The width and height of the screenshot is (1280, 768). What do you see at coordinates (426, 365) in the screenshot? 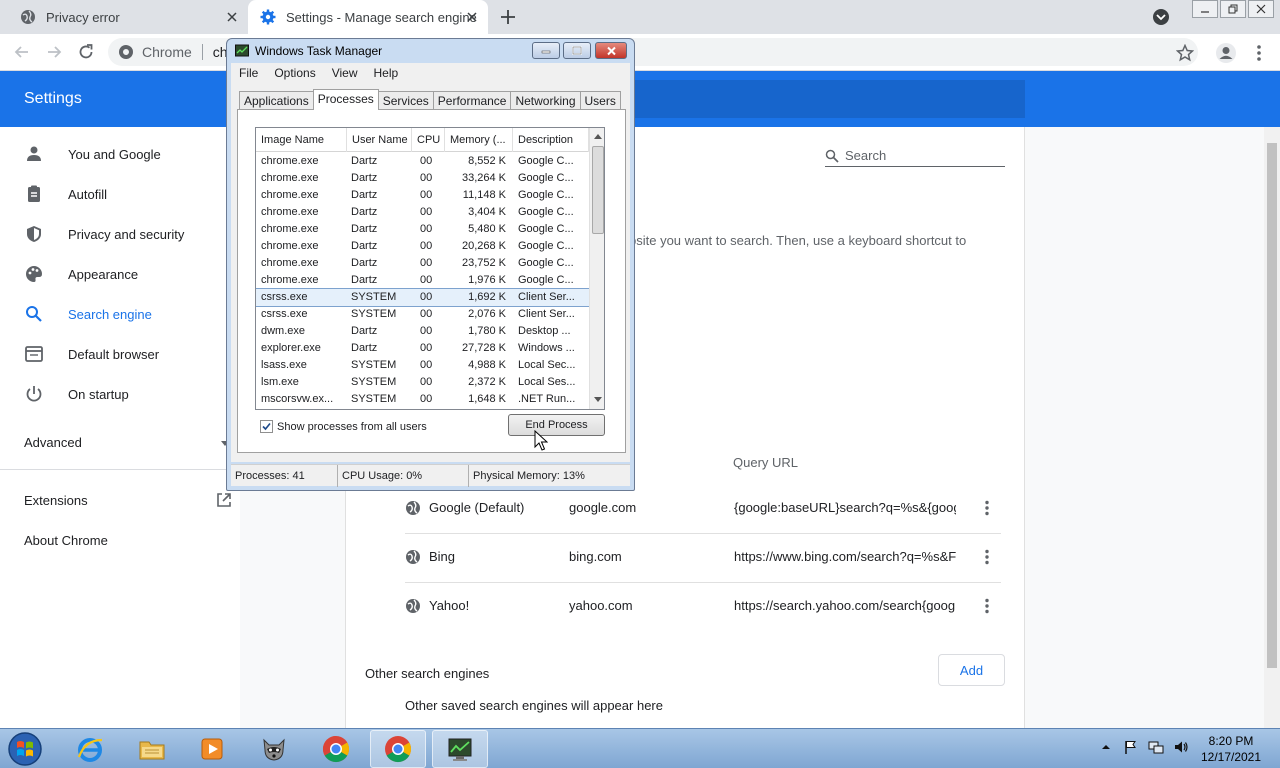
I see `process-cpu: 00` at bounding box center [426, 365].